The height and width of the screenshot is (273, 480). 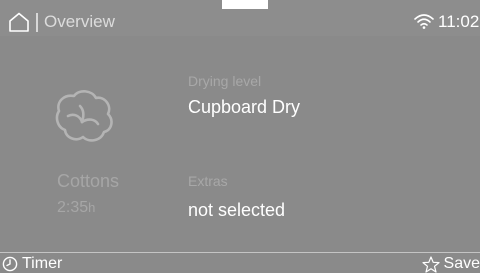 What do you see at coordinates (88, 181) in the screenshot?
I see `program-name: Cottons` at bounding box center [88, 181].